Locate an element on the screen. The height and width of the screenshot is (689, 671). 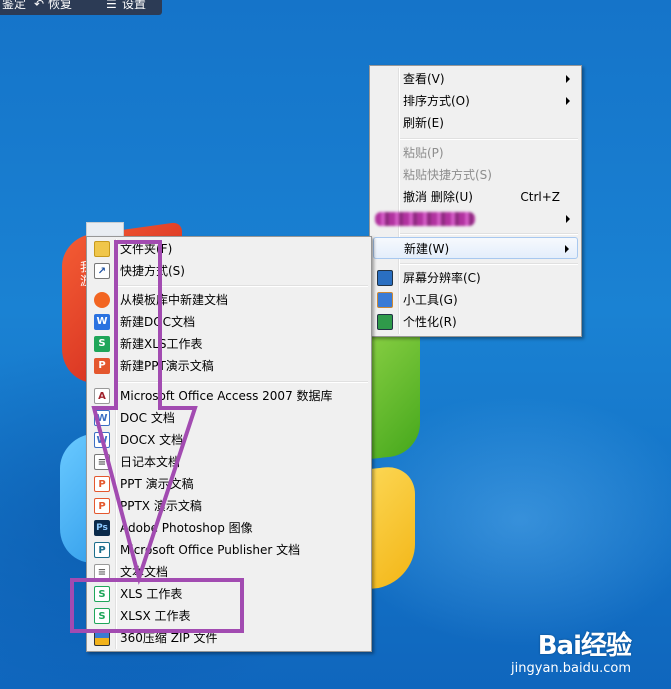
annotation-arrow is located at coordinates (144, 413).